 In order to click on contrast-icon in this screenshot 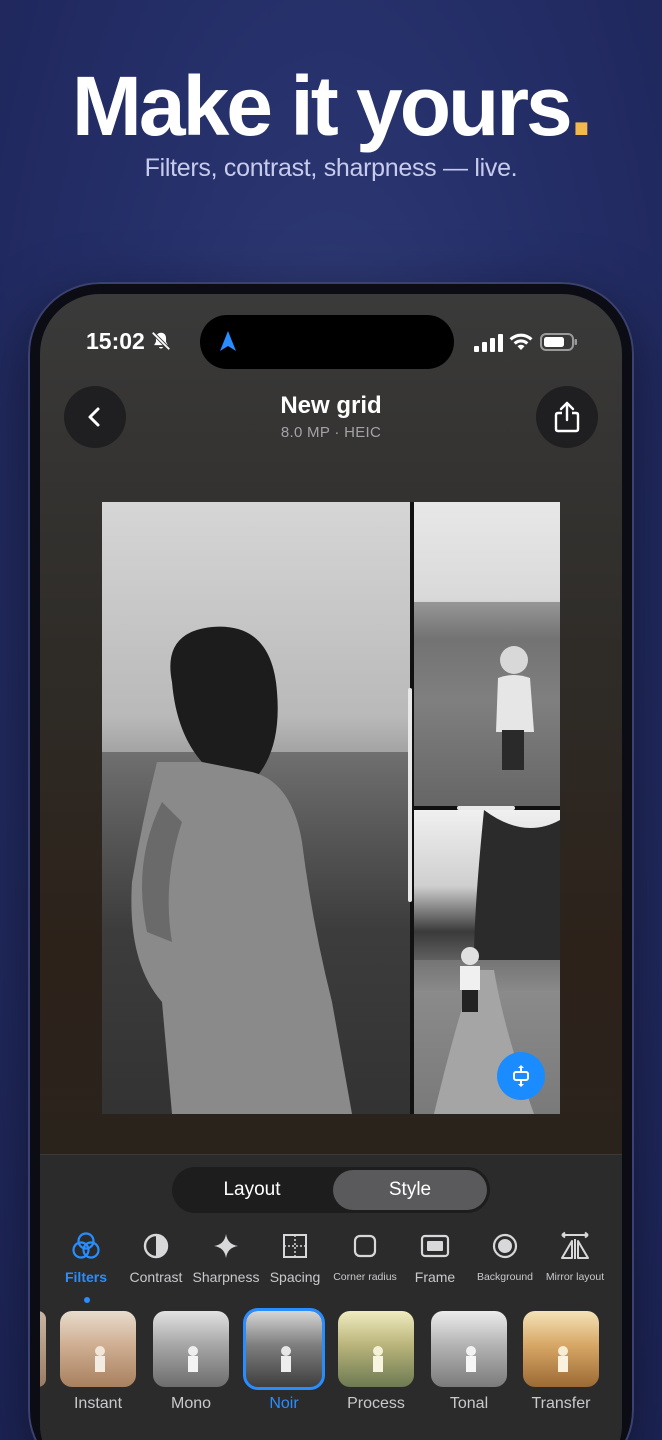, I will do `click(156, 1246)`.